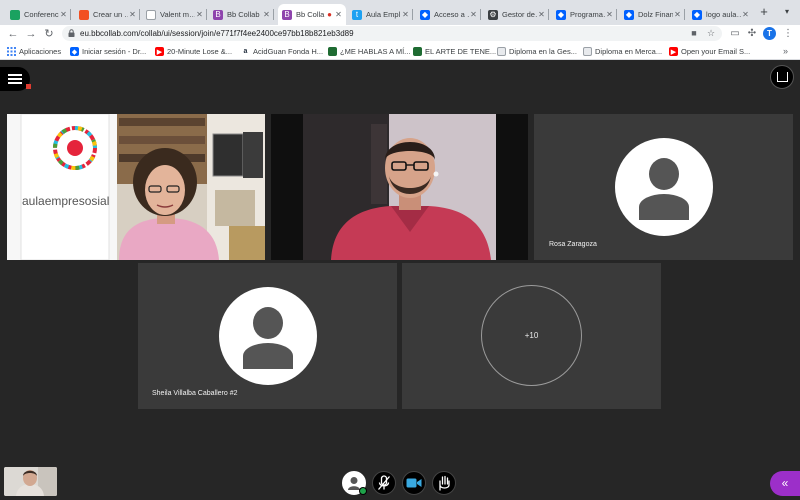  I want to click on browser-tab: ⚙ Gestor de… ✕, so click(516, 14).